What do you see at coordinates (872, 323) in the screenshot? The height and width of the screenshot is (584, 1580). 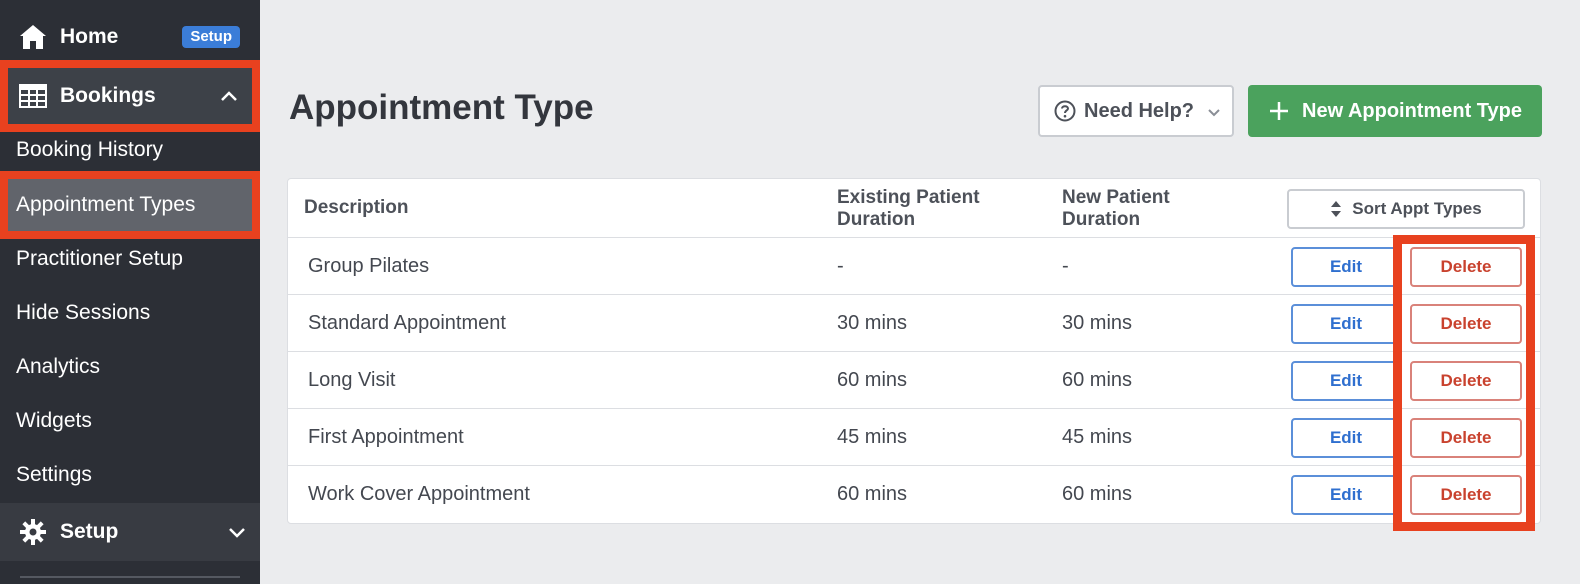 I see `cell-existing-duration: 30 mins` at bounding box center [872, 323].